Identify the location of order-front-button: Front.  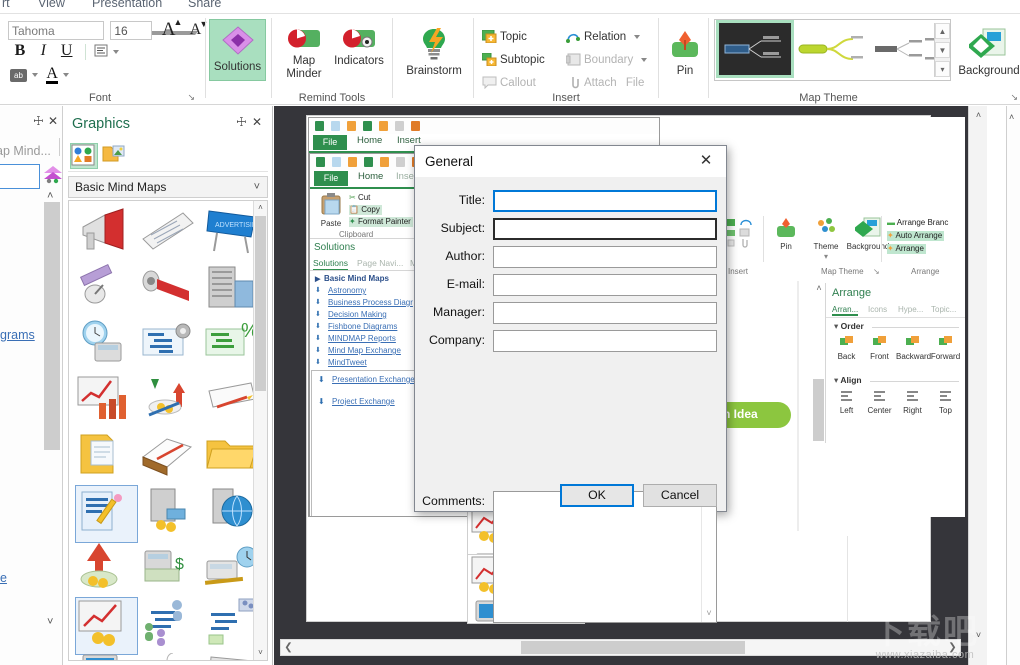
(879, 348).